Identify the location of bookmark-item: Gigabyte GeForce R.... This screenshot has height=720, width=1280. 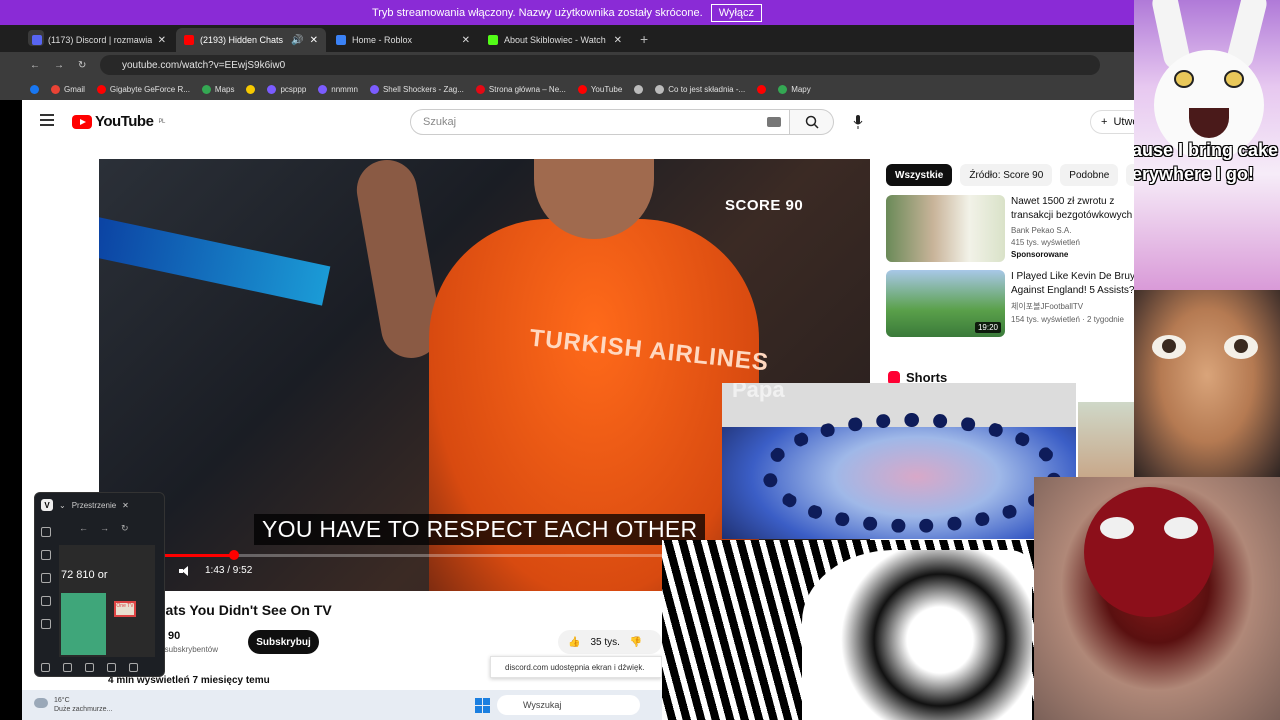
(143, 89).